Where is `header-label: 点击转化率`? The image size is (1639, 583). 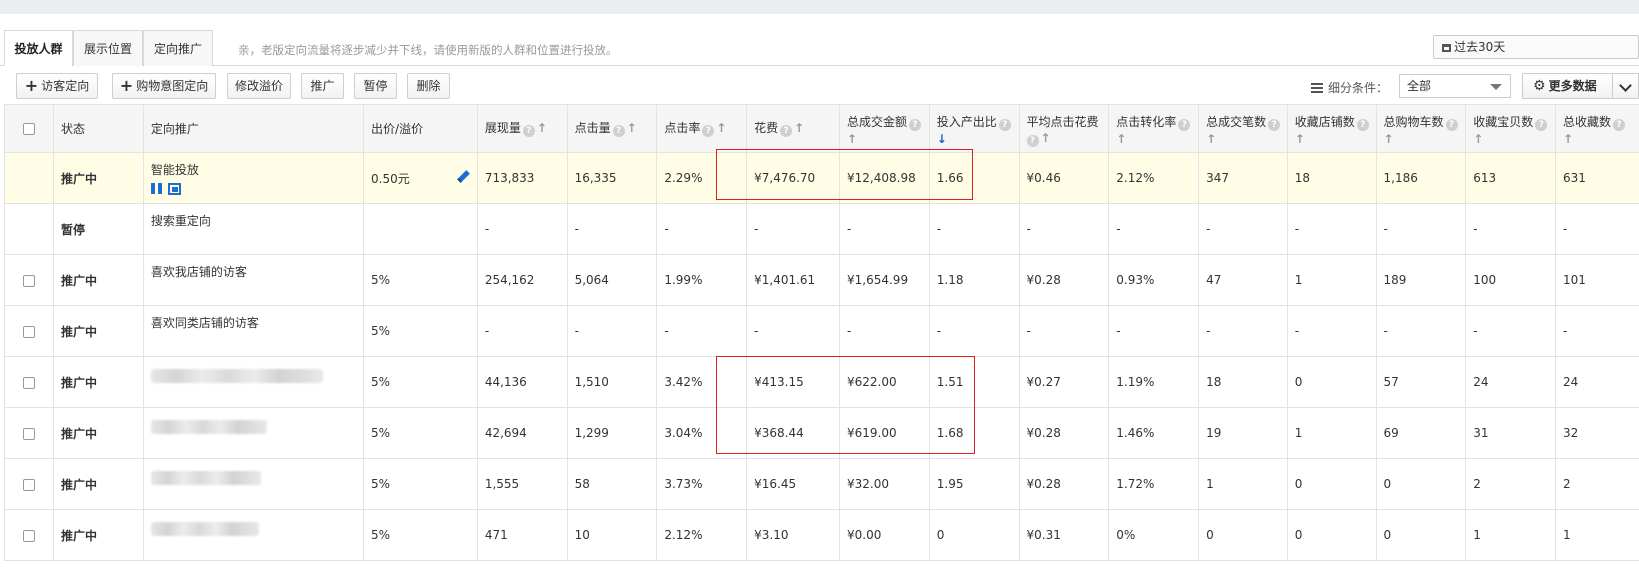 header-label: 点击转化率 is located at coordinates (1146, 122).